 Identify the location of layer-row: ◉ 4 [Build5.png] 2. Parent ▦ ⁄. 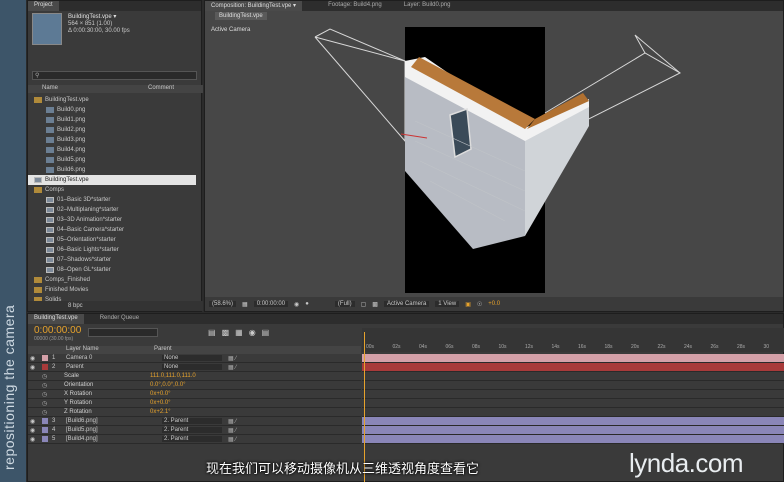
(194, 430).